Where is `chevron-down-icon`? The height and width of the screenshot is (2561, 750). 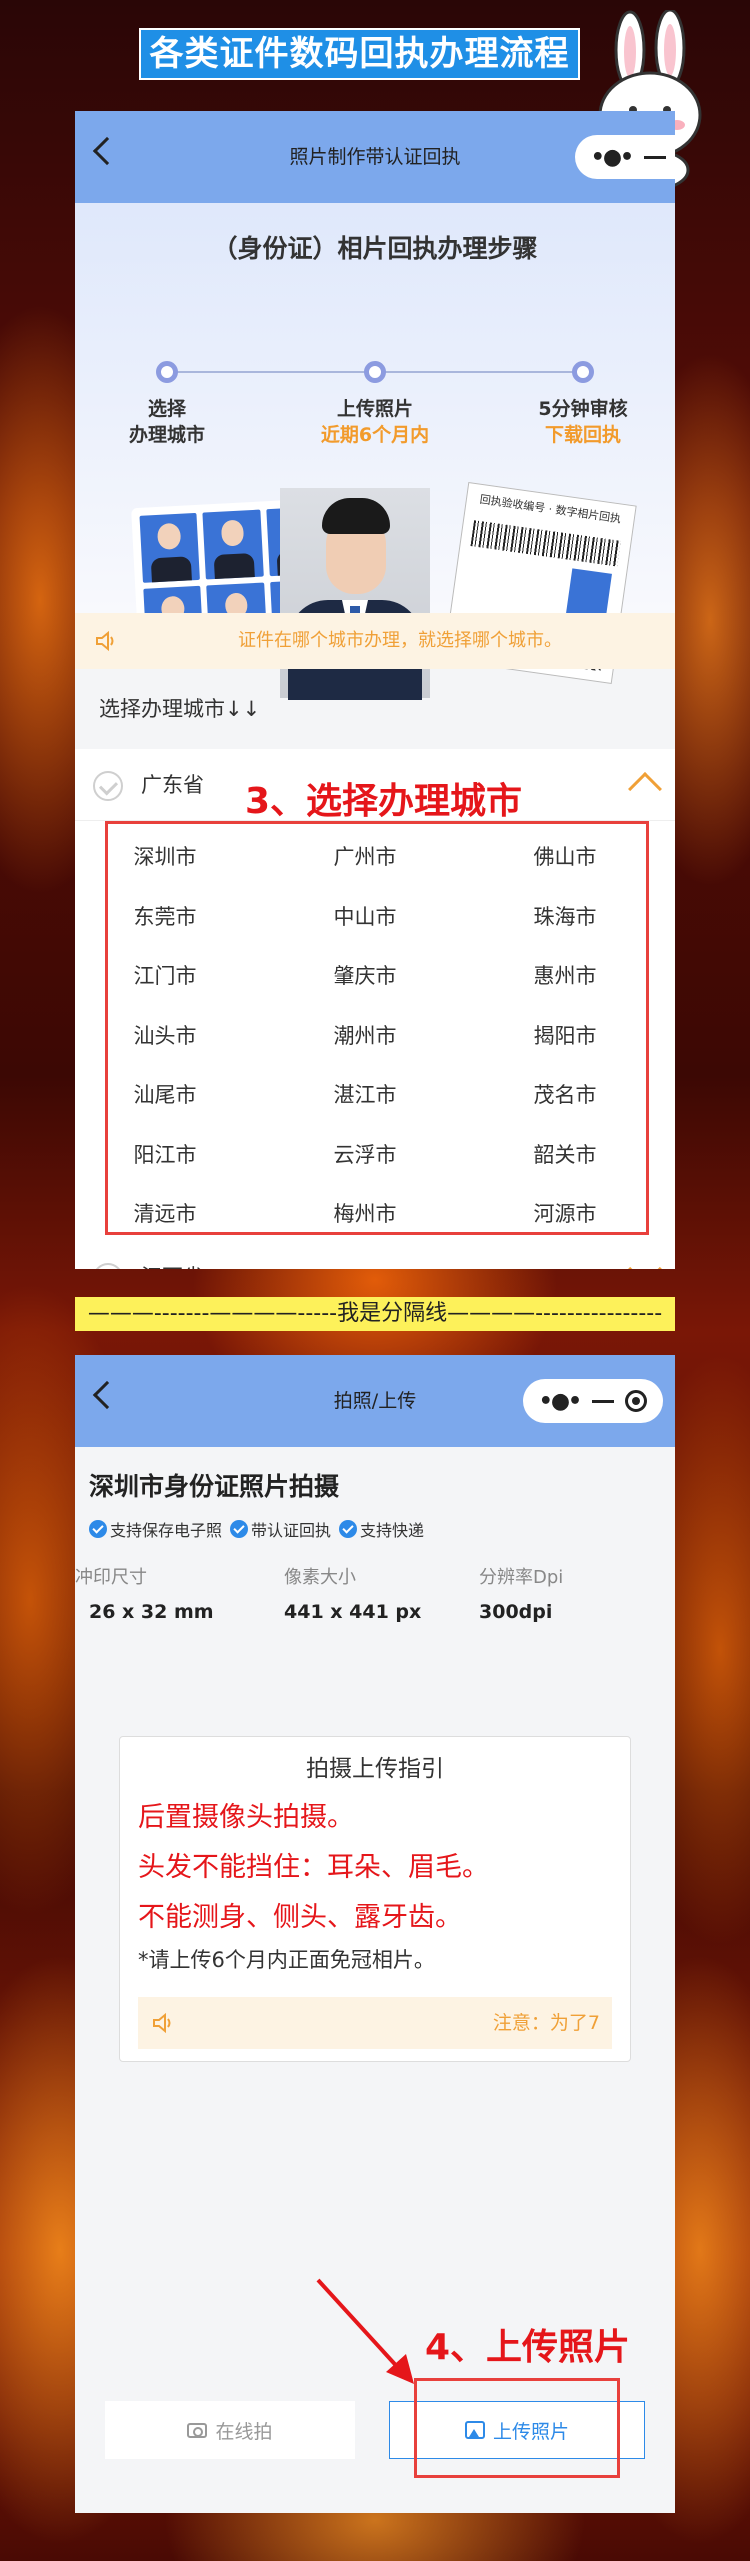
chevron-down-icon is located at coordinates (645, 1260).